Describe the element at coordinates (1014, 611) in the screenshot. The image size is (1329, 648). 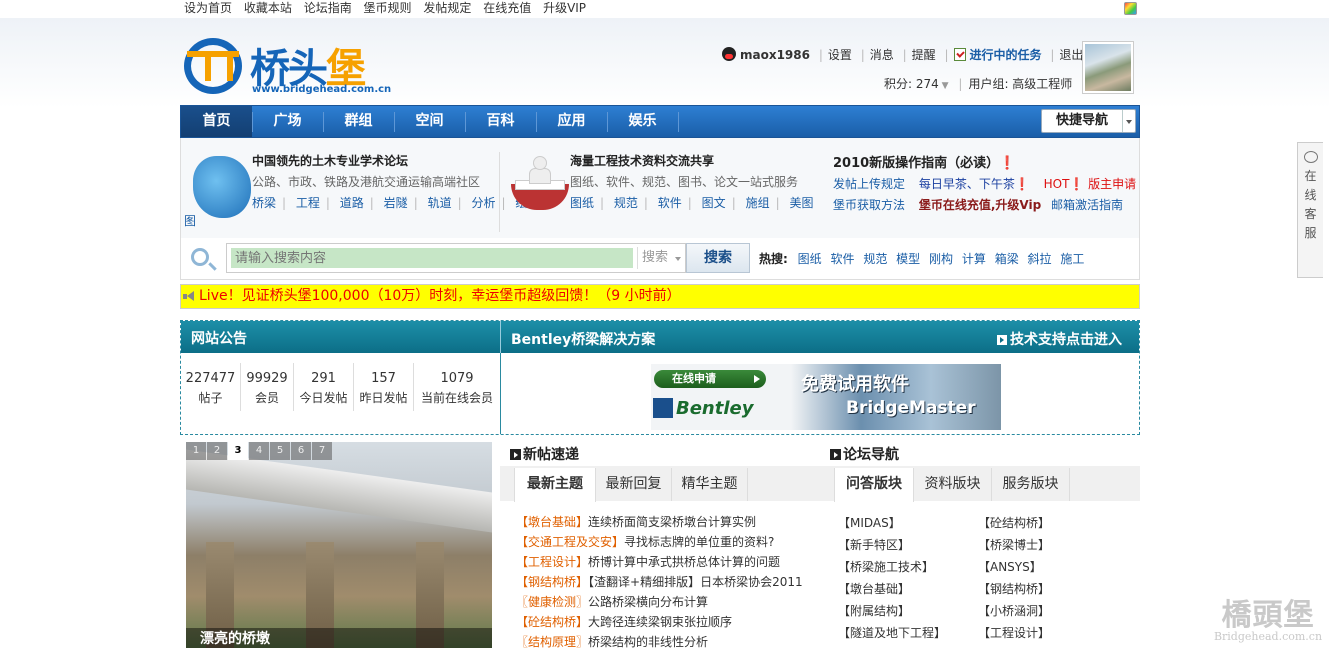
I see `forum-link: 【小桥涵洞】` at that location.